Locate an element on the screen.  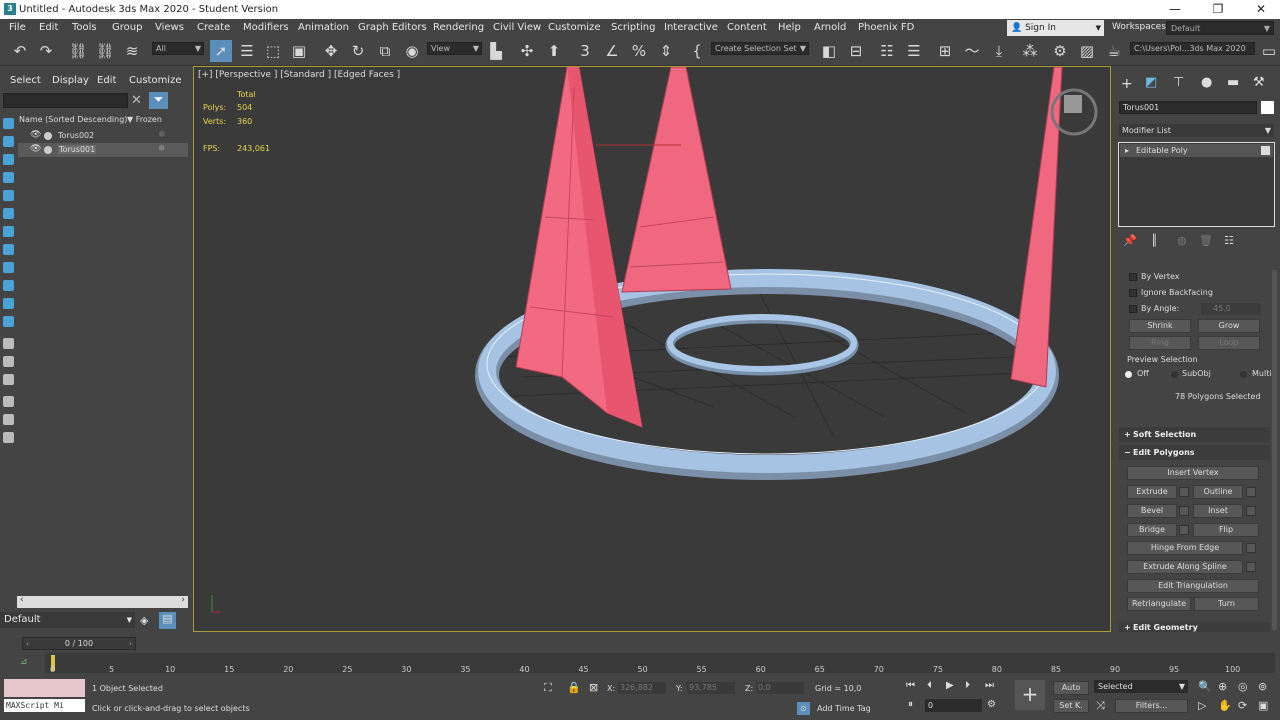
select-object-icon: ➚ is located at coordinates (221, 51).